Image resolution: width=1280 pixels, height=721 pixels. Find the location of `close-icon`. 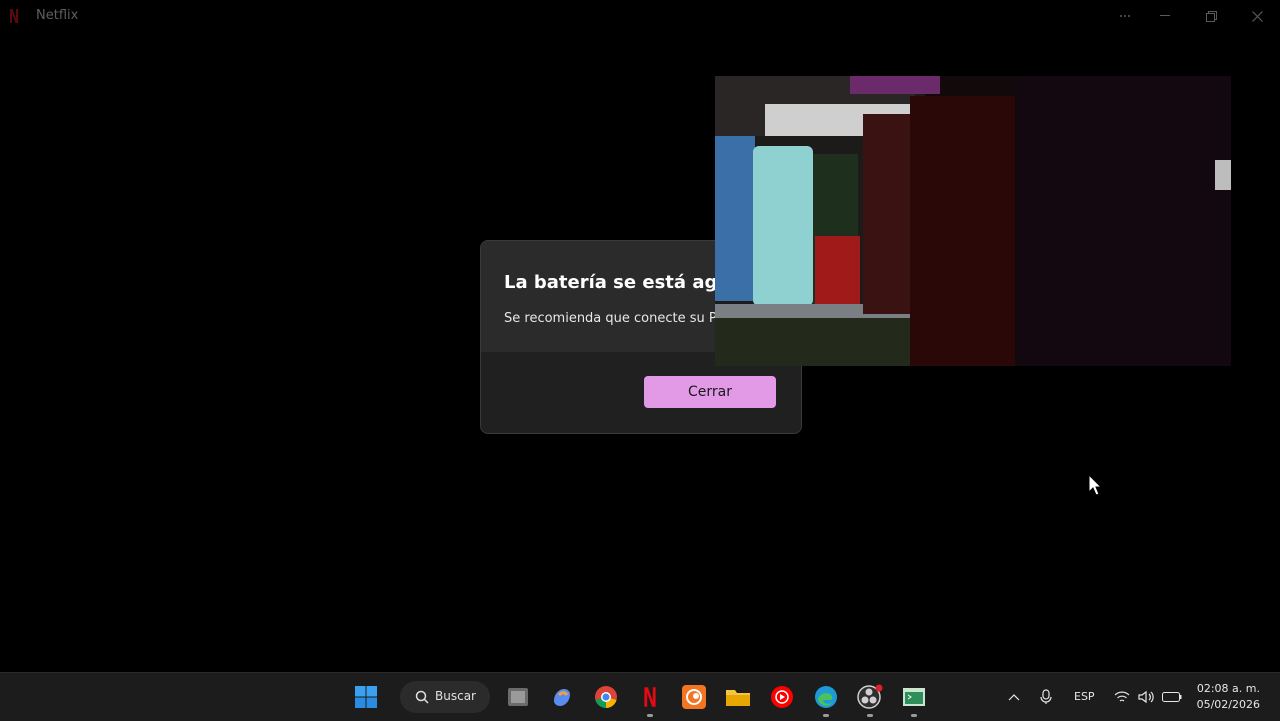

close-icon is located at coordinates (1257, 16).